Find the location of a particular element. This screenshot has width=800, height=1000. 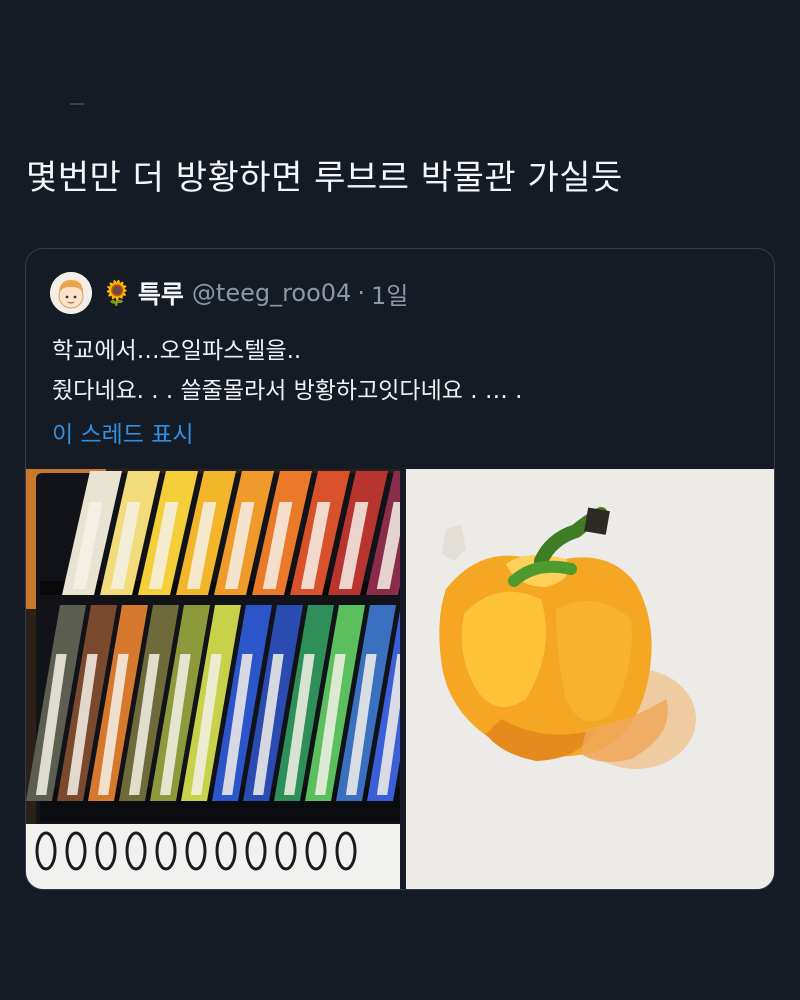

tweet-text: 몇번만 더 방황하면 루브르 박물관 가실듯 is located at coordinates (324, 178).